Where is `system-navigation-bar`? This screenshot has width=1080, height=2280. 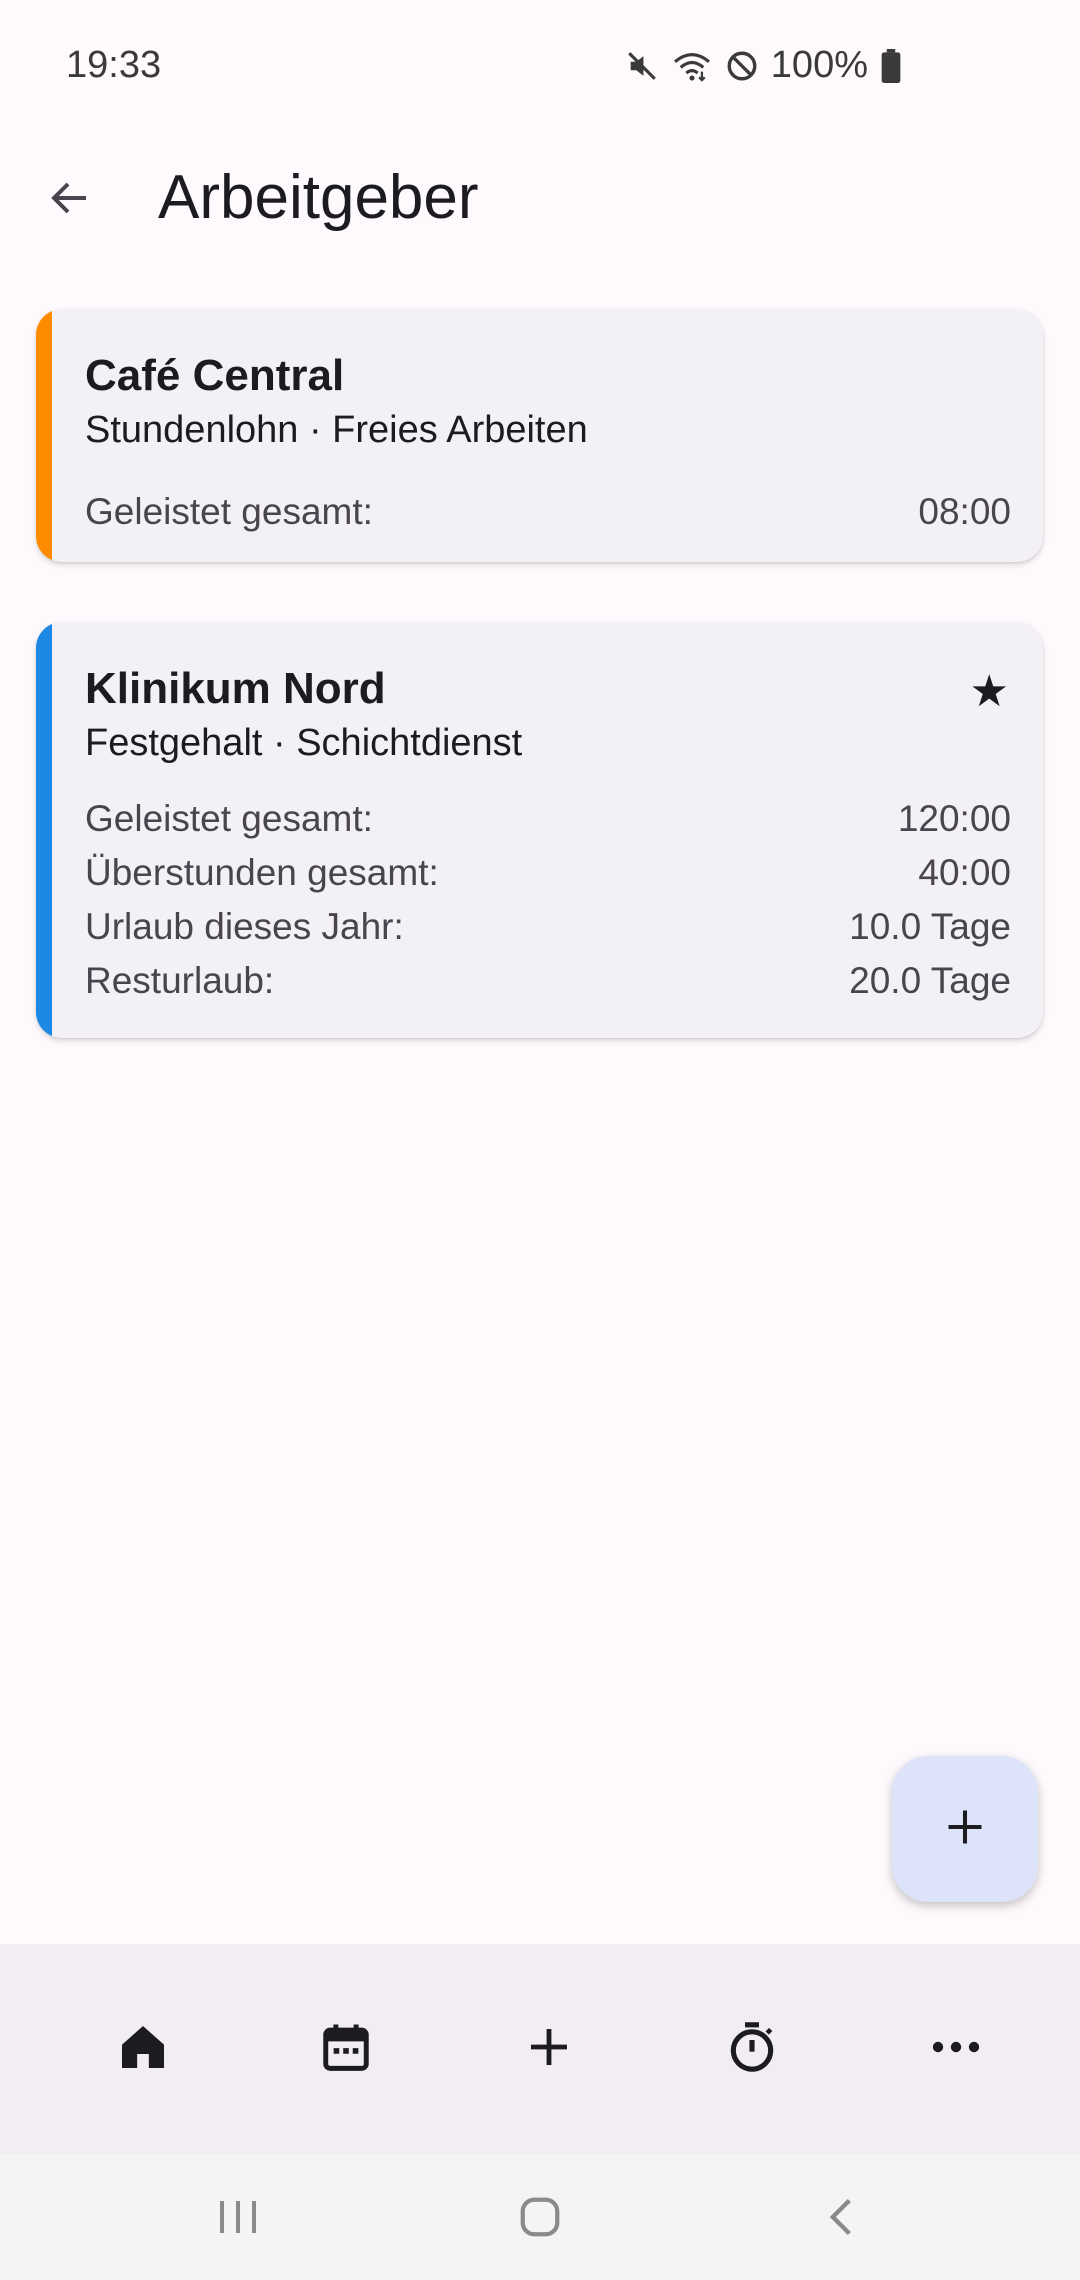 system-navigation-bar is located at coordinates (540, 2217).